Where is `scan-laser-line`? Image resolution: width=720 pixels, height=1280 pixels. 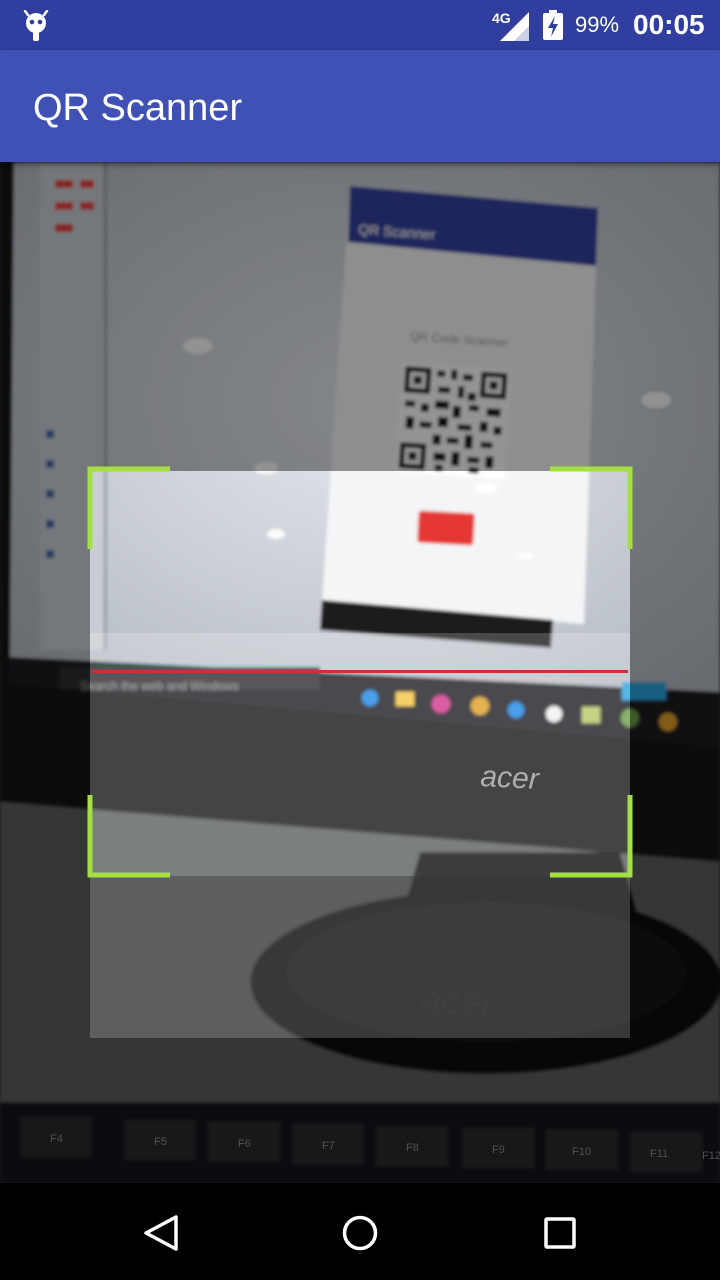 scan-laser-line is located at coordinates (360, 671).